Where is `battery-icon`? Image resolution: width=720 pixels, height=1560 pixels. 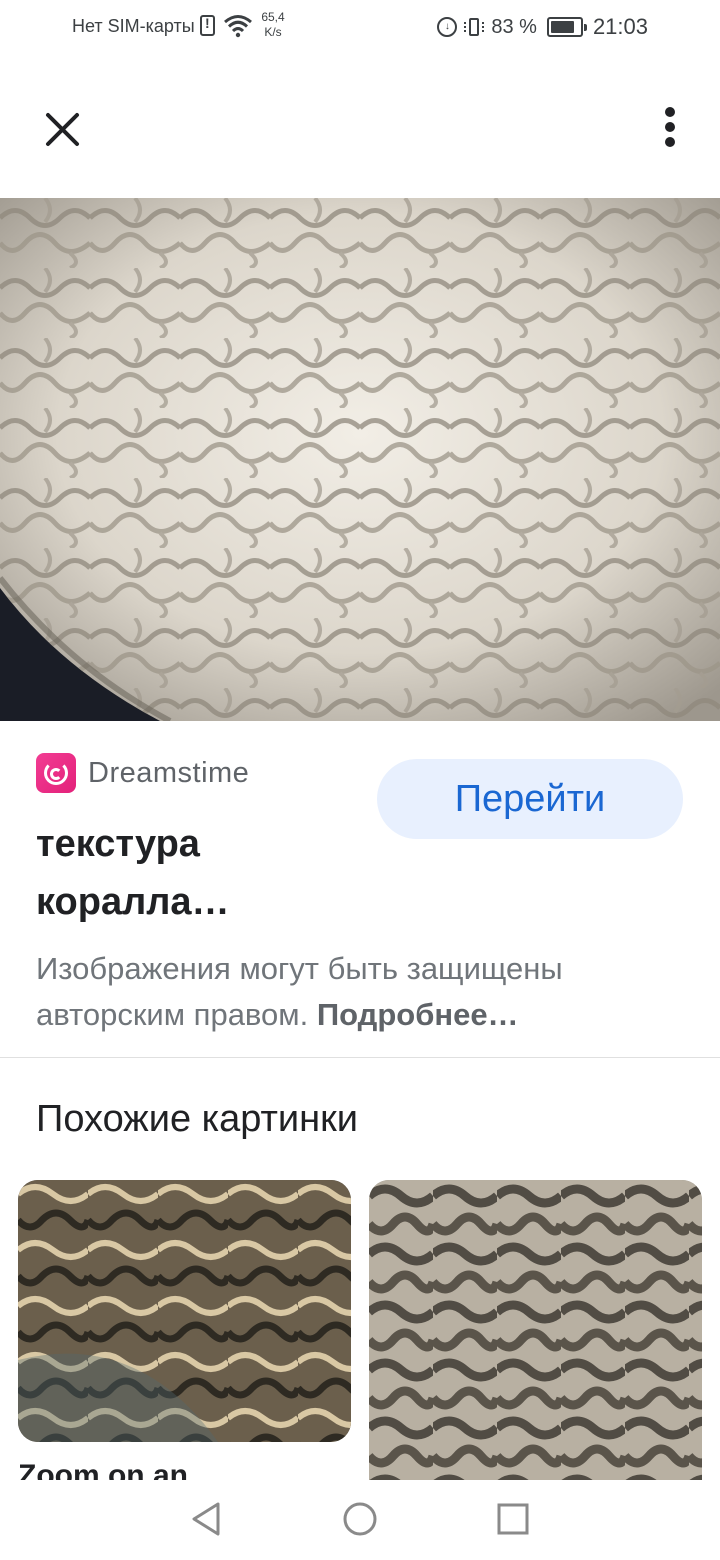 battery-icon is located at coordinates (566, 27).